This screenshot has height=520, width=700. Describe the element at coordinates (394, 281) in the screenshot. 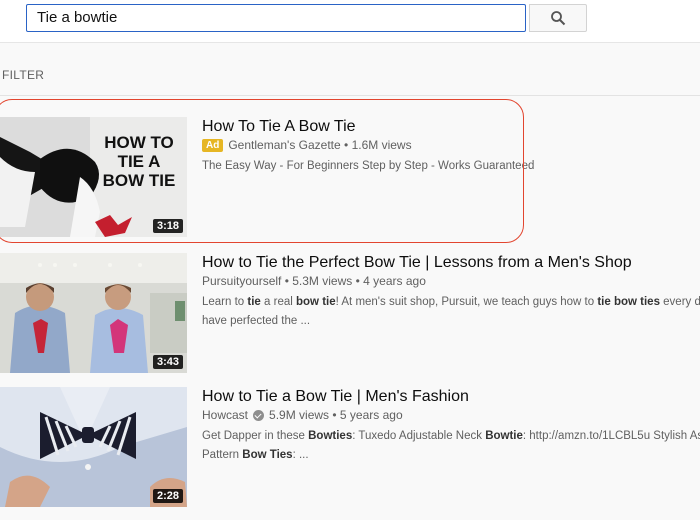

I see `upload-age: 4 years ago` at that location.